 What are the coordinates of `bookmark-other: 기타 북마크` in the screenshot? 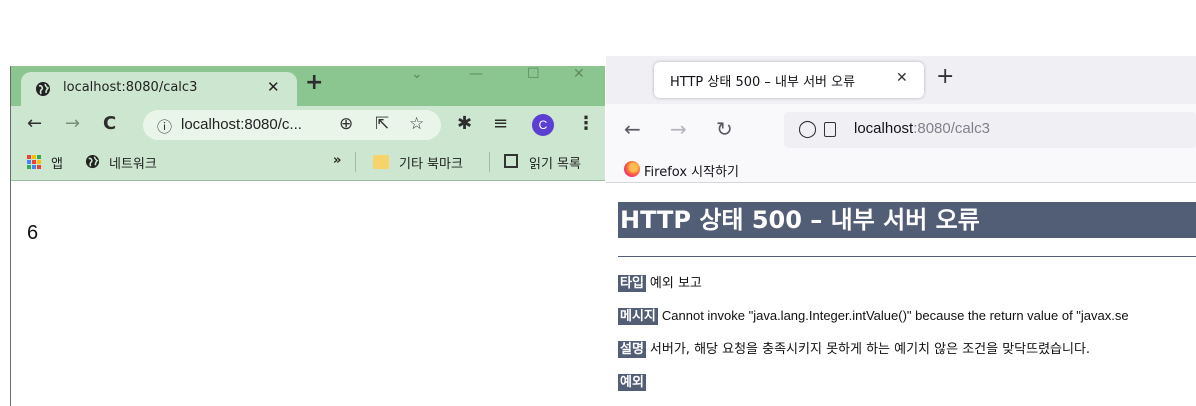 It's located at (431, 162).